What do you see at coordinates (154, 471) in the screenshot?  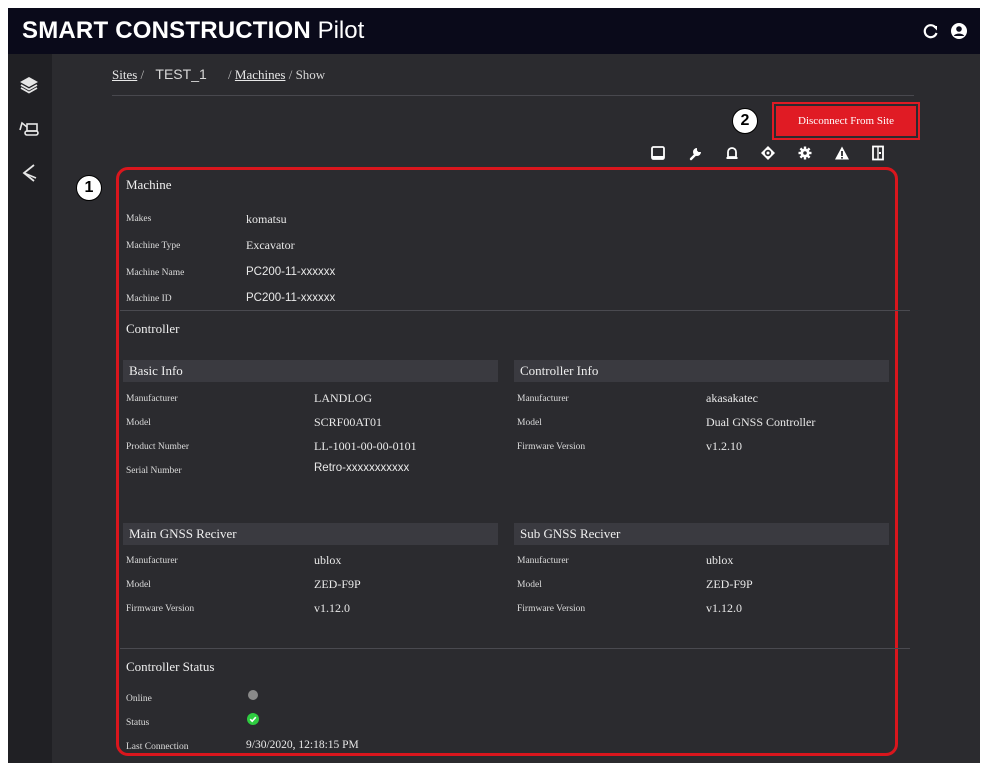 I see `serial-number-label: Serial Number` at bounding box center [154, 471].